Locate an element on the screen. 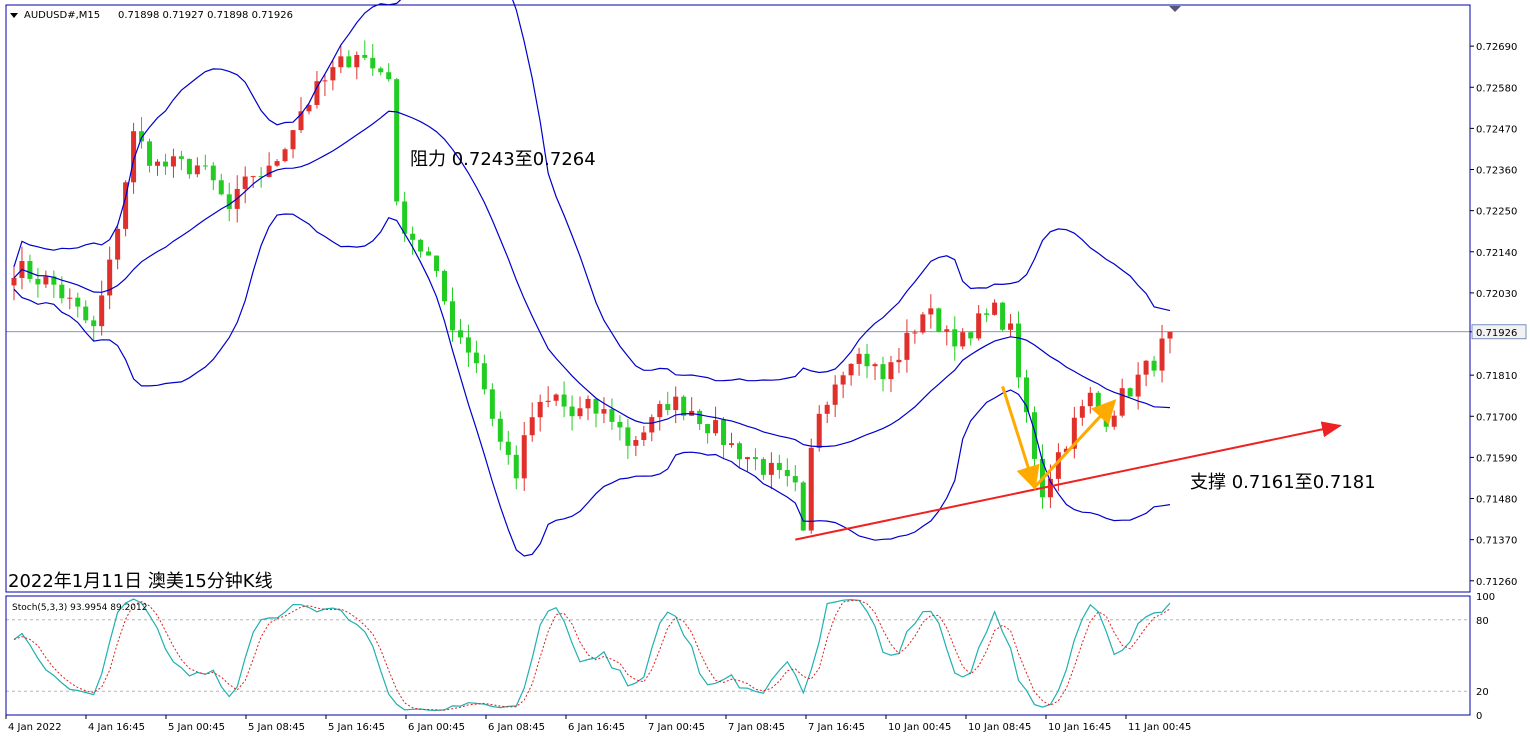  chart-caption: 2022年1月11日 澳美15分钟K线 is located at coordinates (140, 581).